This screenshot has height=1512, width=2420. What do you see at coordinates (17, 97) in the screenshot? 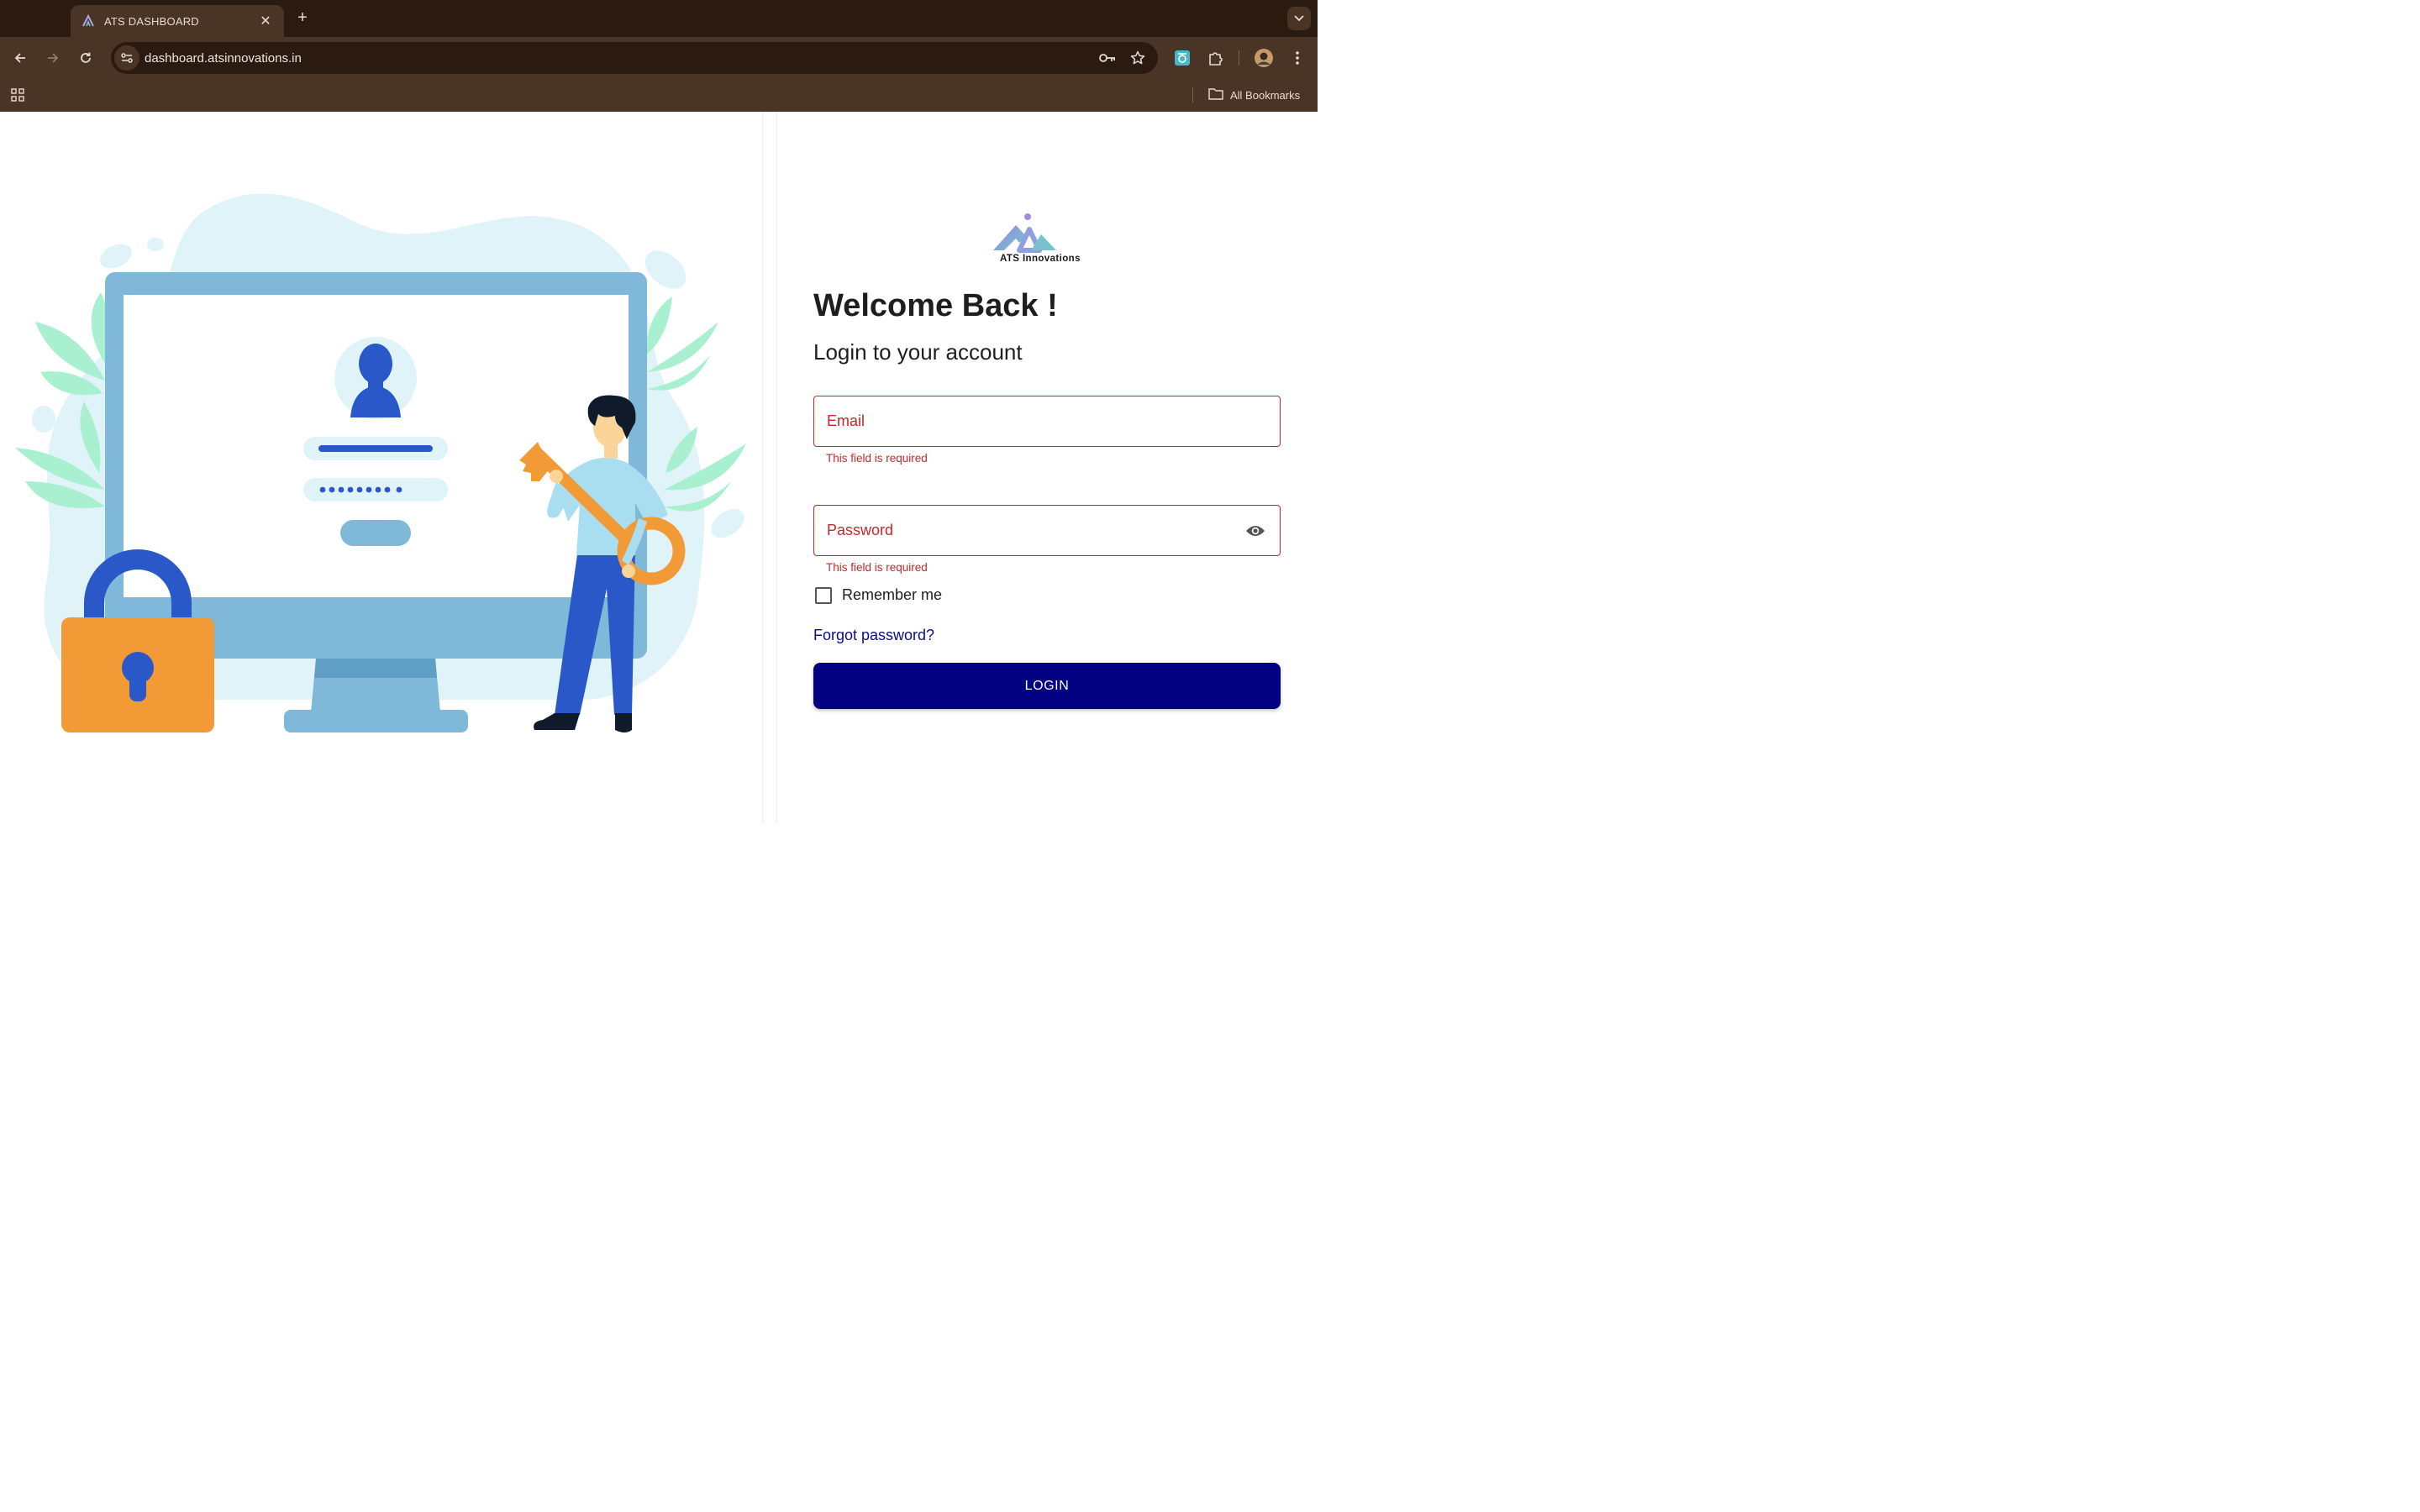
I see `apps-grid-icon` at bounding box center [17, 97].